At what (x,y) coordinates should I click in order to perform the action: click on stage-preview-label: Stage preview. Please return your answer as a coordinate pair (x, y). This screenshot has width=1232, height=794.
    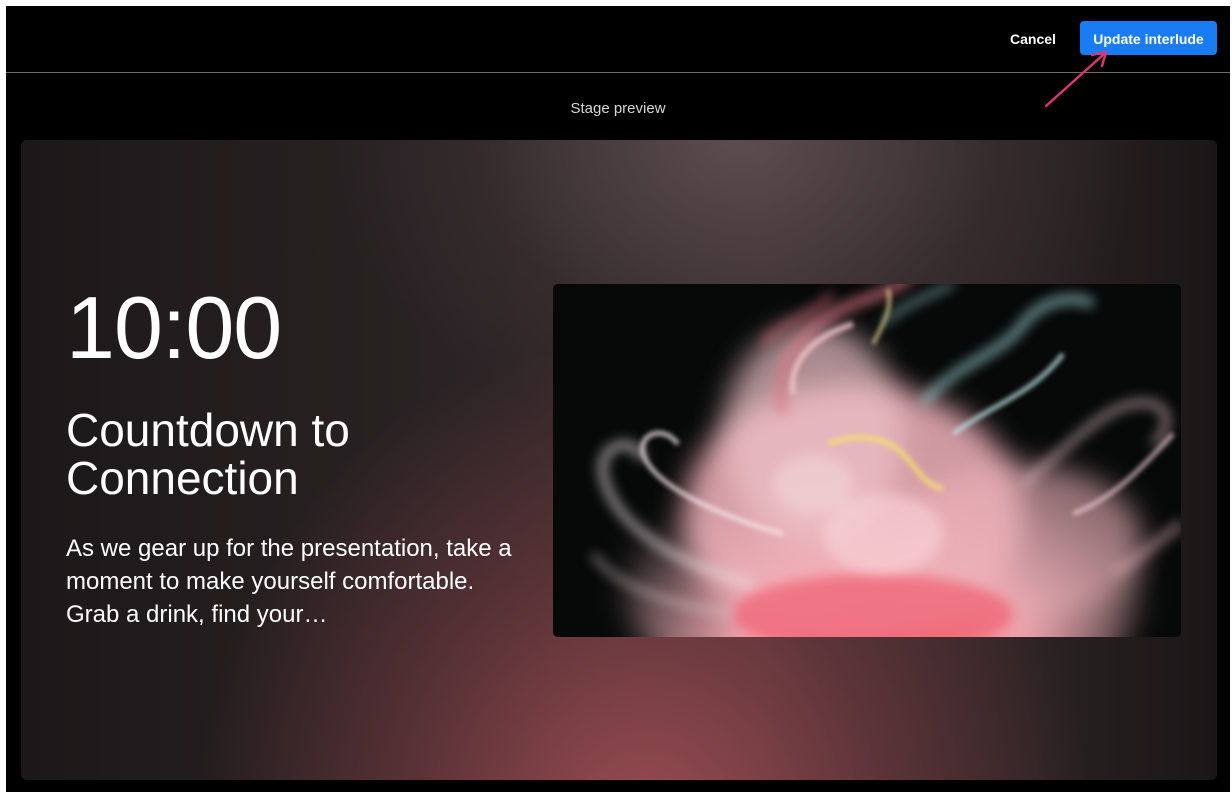
    Looking at the image, I should click on (618, 108).